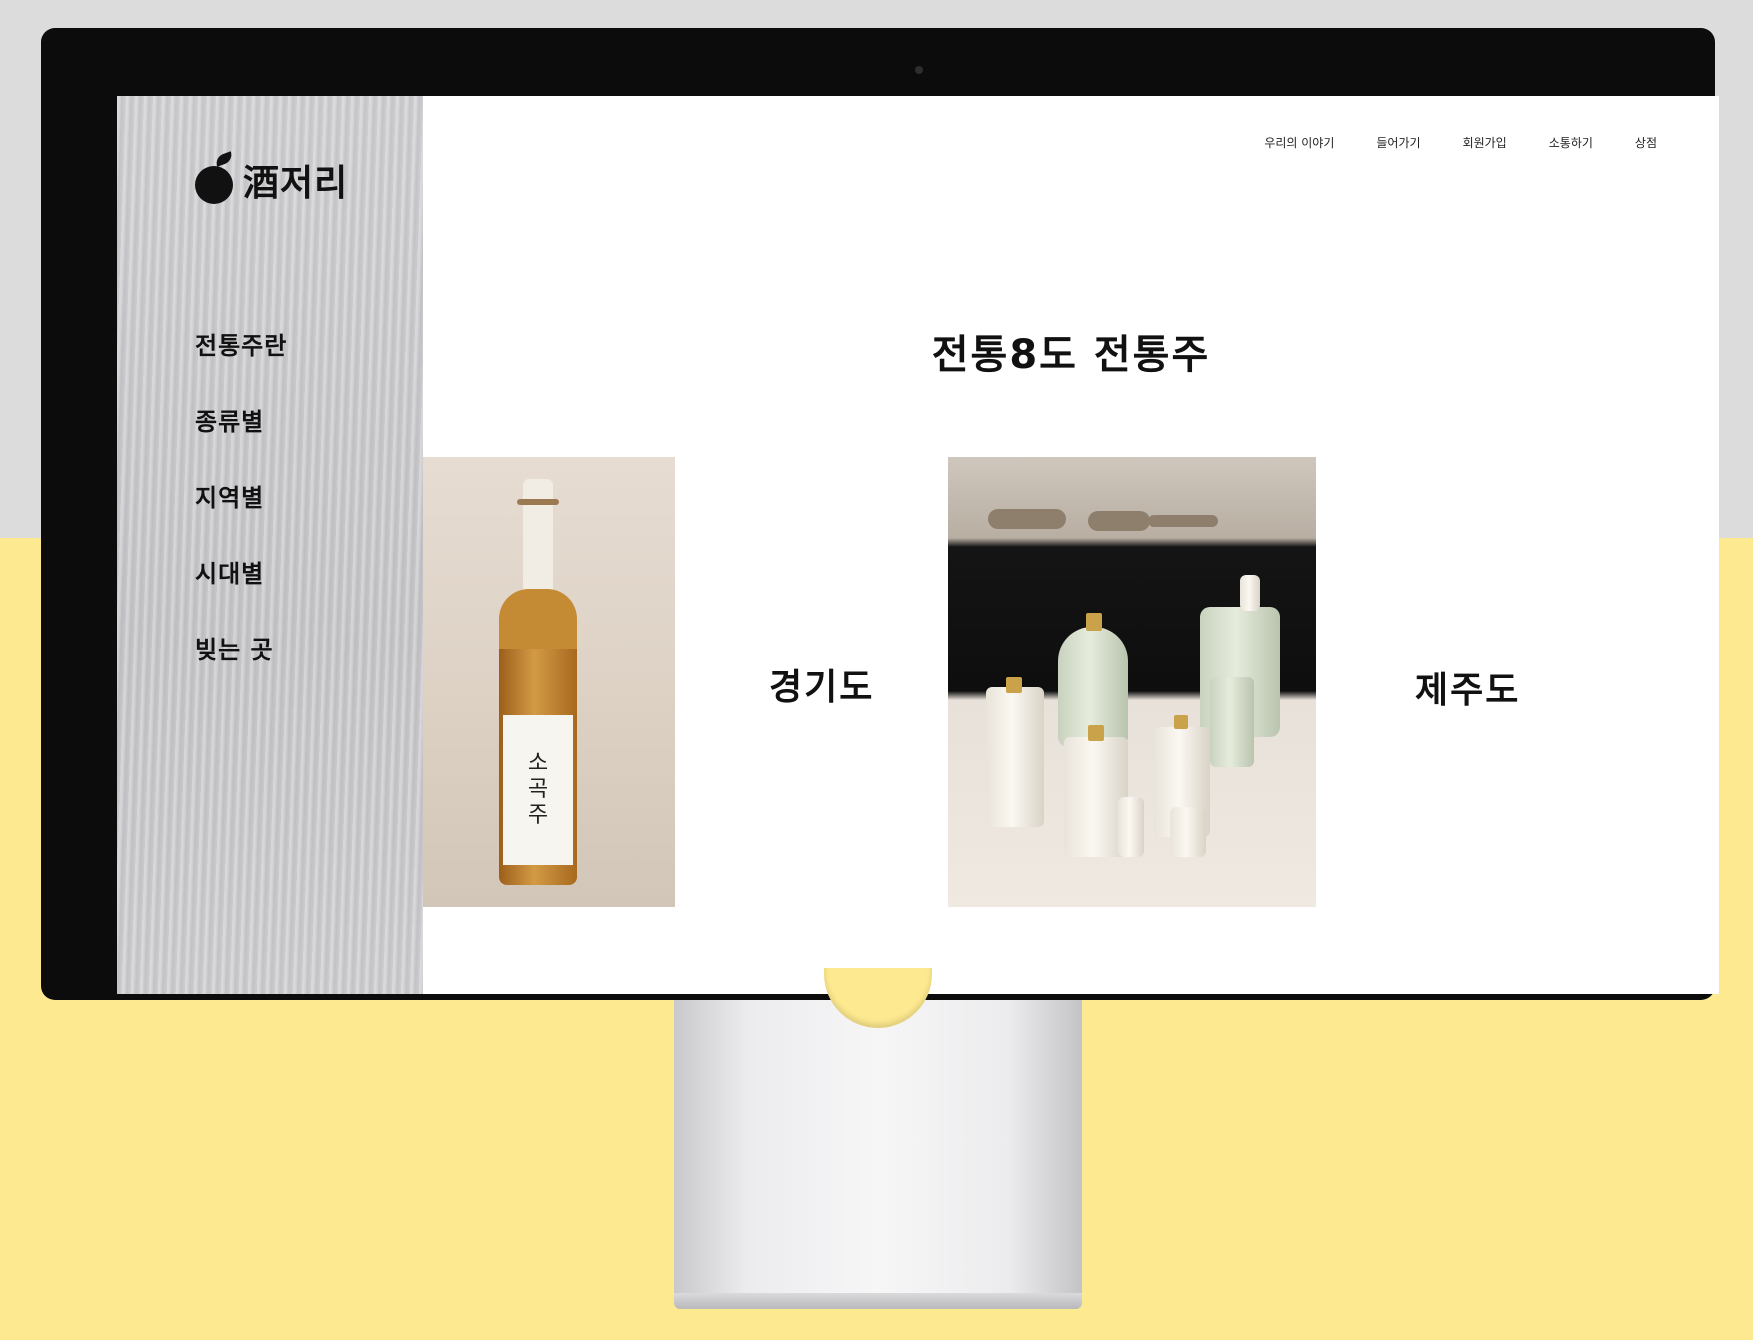 The image size is (1753, 1340). I want to click on nav-link-shop: 상점, so click(1646, 142).